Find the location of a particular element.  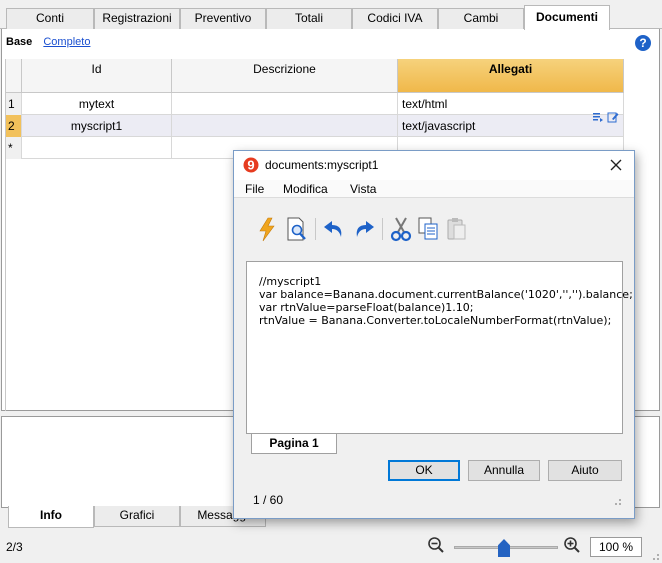

tab-cambi: Cambi is located at coordinates (481, 18).